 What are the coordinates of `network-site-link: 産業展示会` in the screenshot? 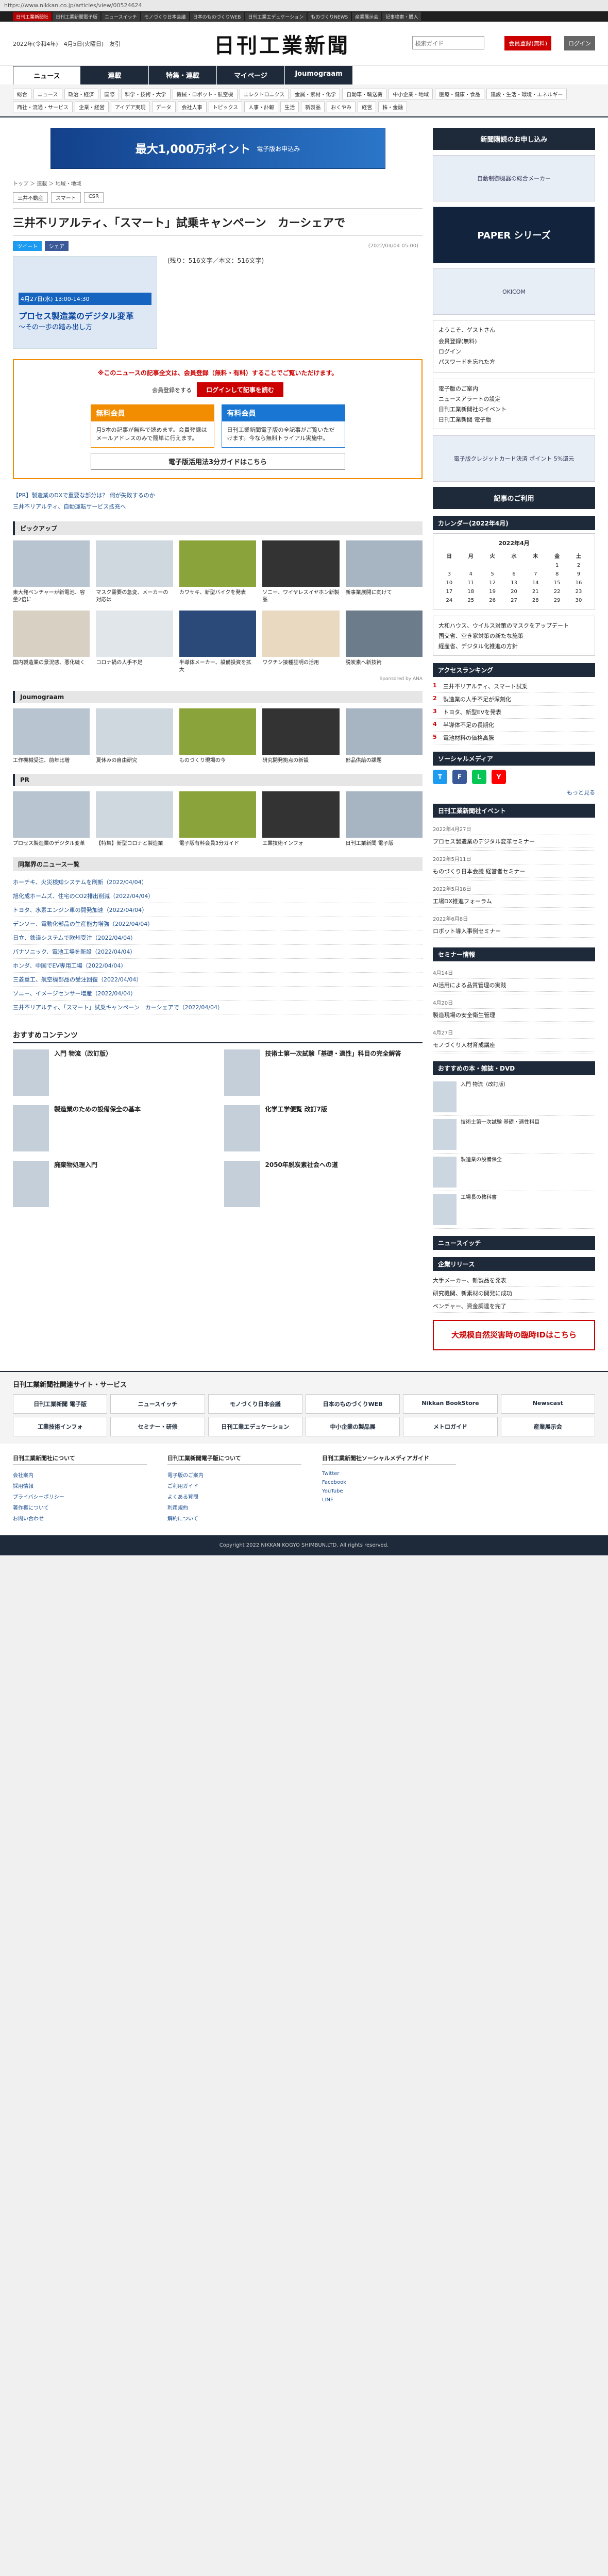 It's located at (367, 16).